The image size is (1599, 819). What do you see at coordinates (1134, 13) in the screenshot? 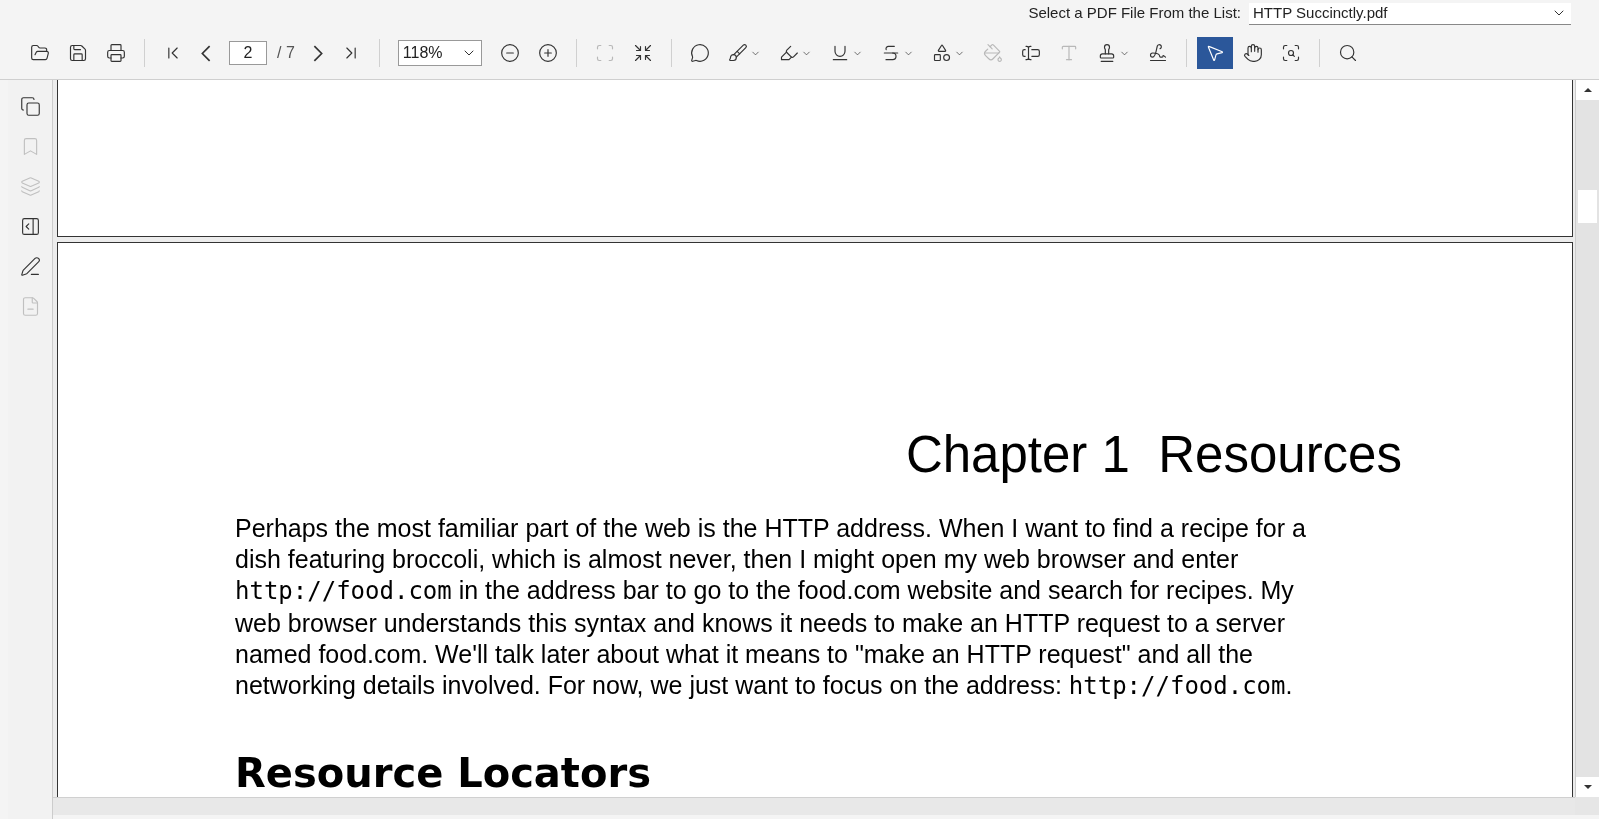
I see `file-picker-label: Select a PDF File From the List:` at bounding box center [1134, 13].